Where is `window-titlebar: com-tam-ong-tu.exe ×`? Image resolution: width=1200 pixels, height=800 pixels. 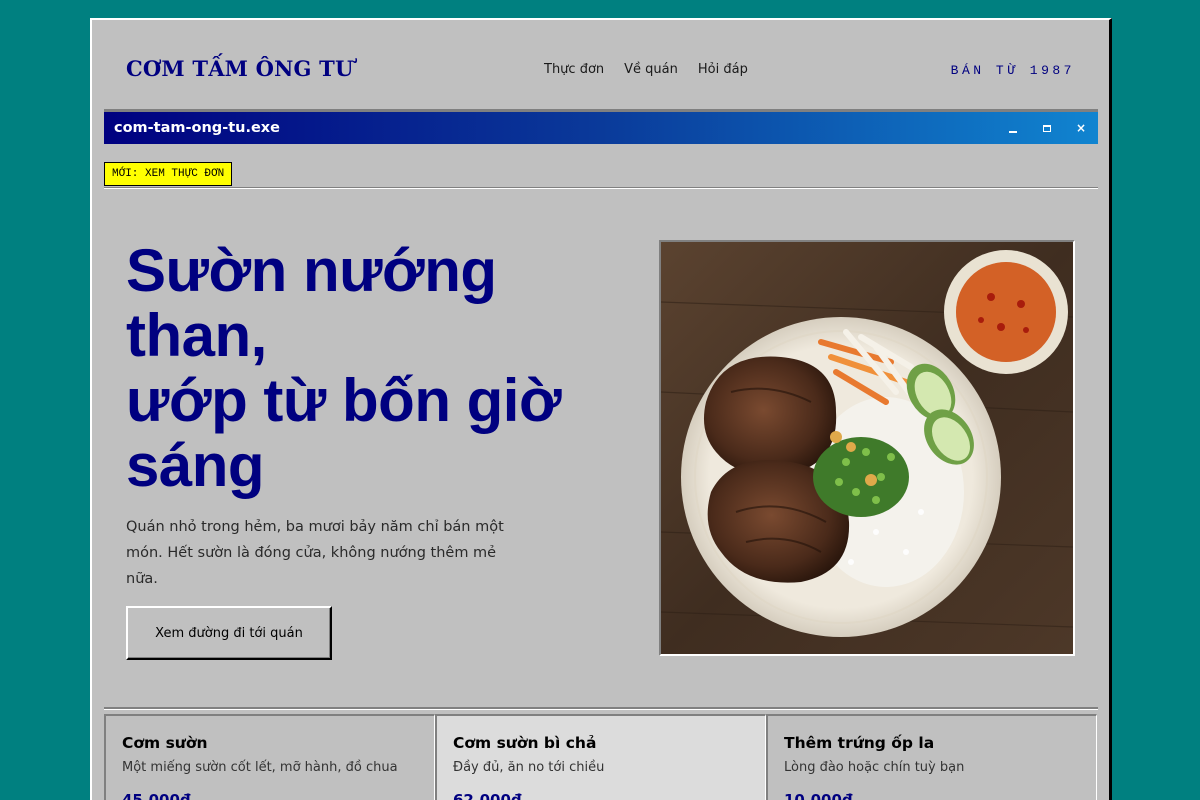 window-titlebar: com-tam-ong-tu.exe × is located at coordinates (601, 128).